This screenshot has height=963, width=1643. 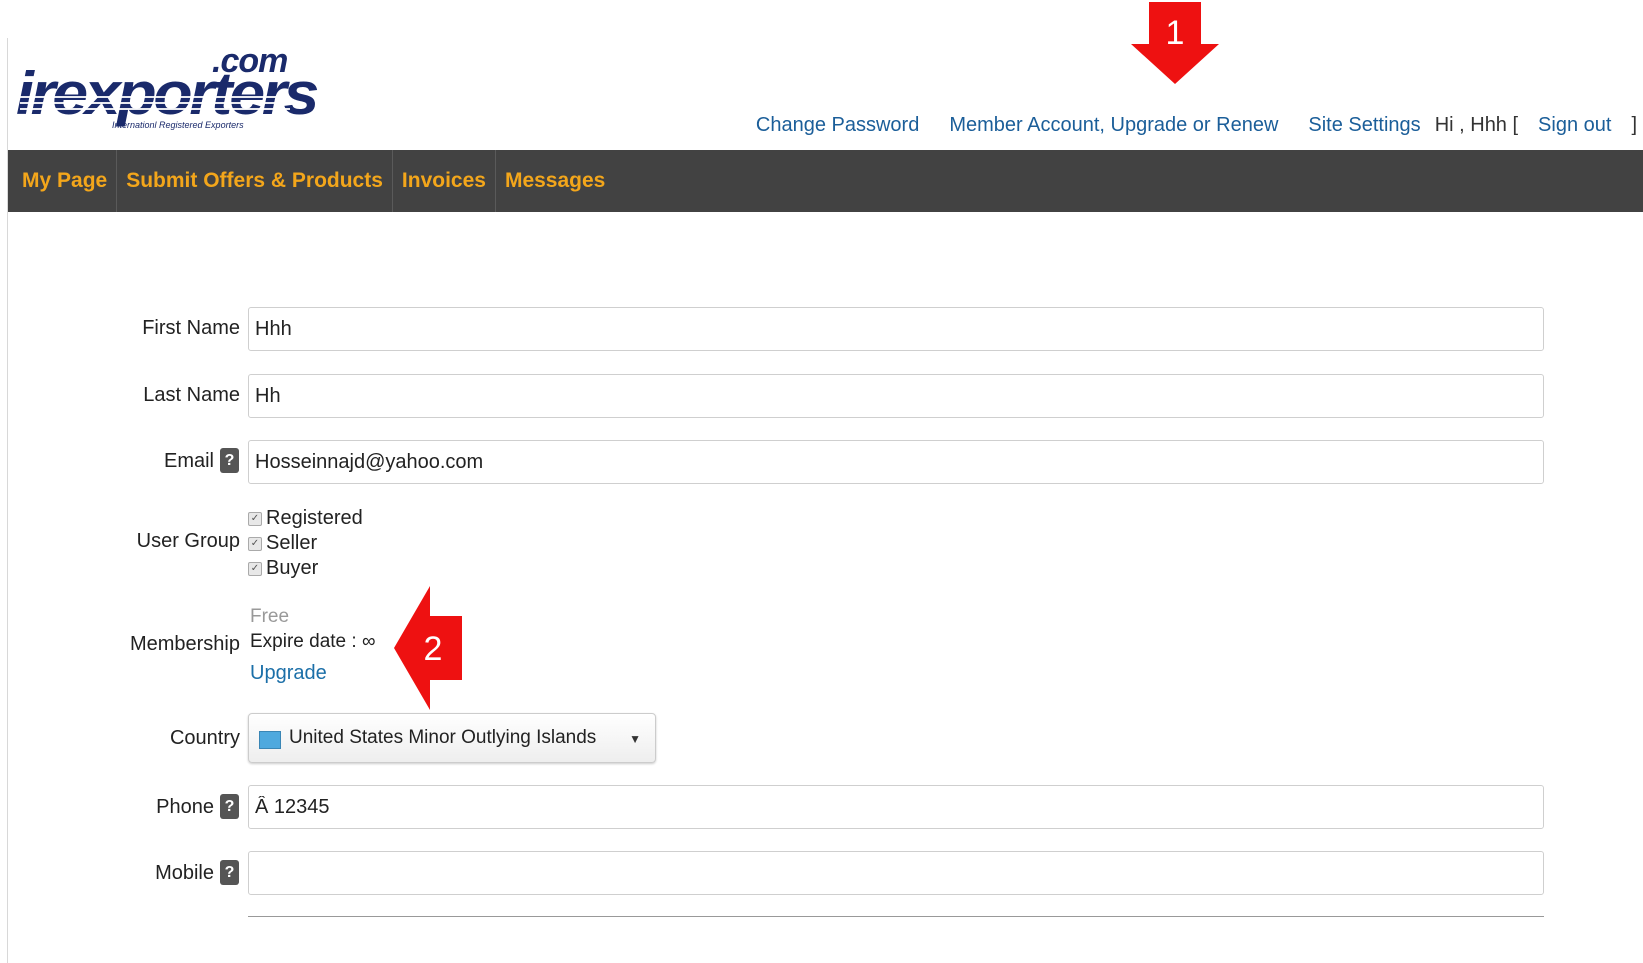 I want to click on user-greeting: Hi , Hhh [, so click(x=1476, y=124).